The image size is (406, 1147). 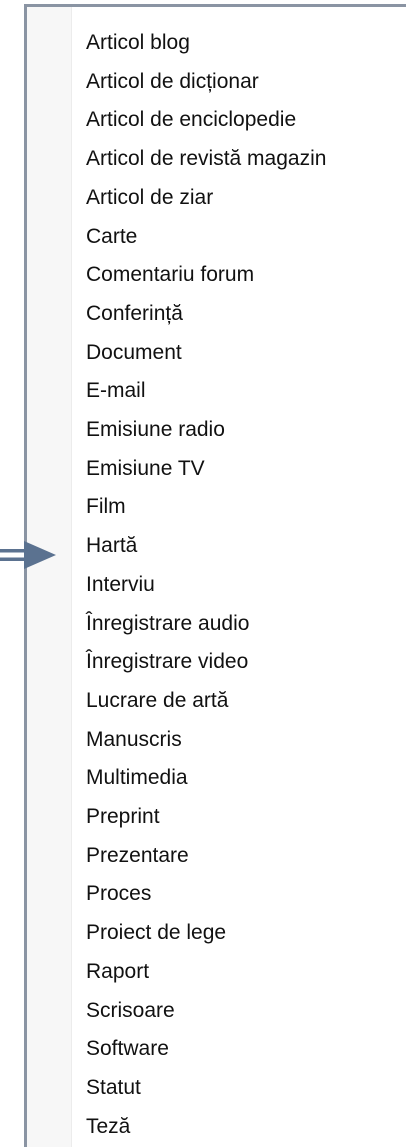 What do you see at coordinates (216, 778) in the screenshot?
I see `list-item: Multimedia` at bounding box center [216, 778].